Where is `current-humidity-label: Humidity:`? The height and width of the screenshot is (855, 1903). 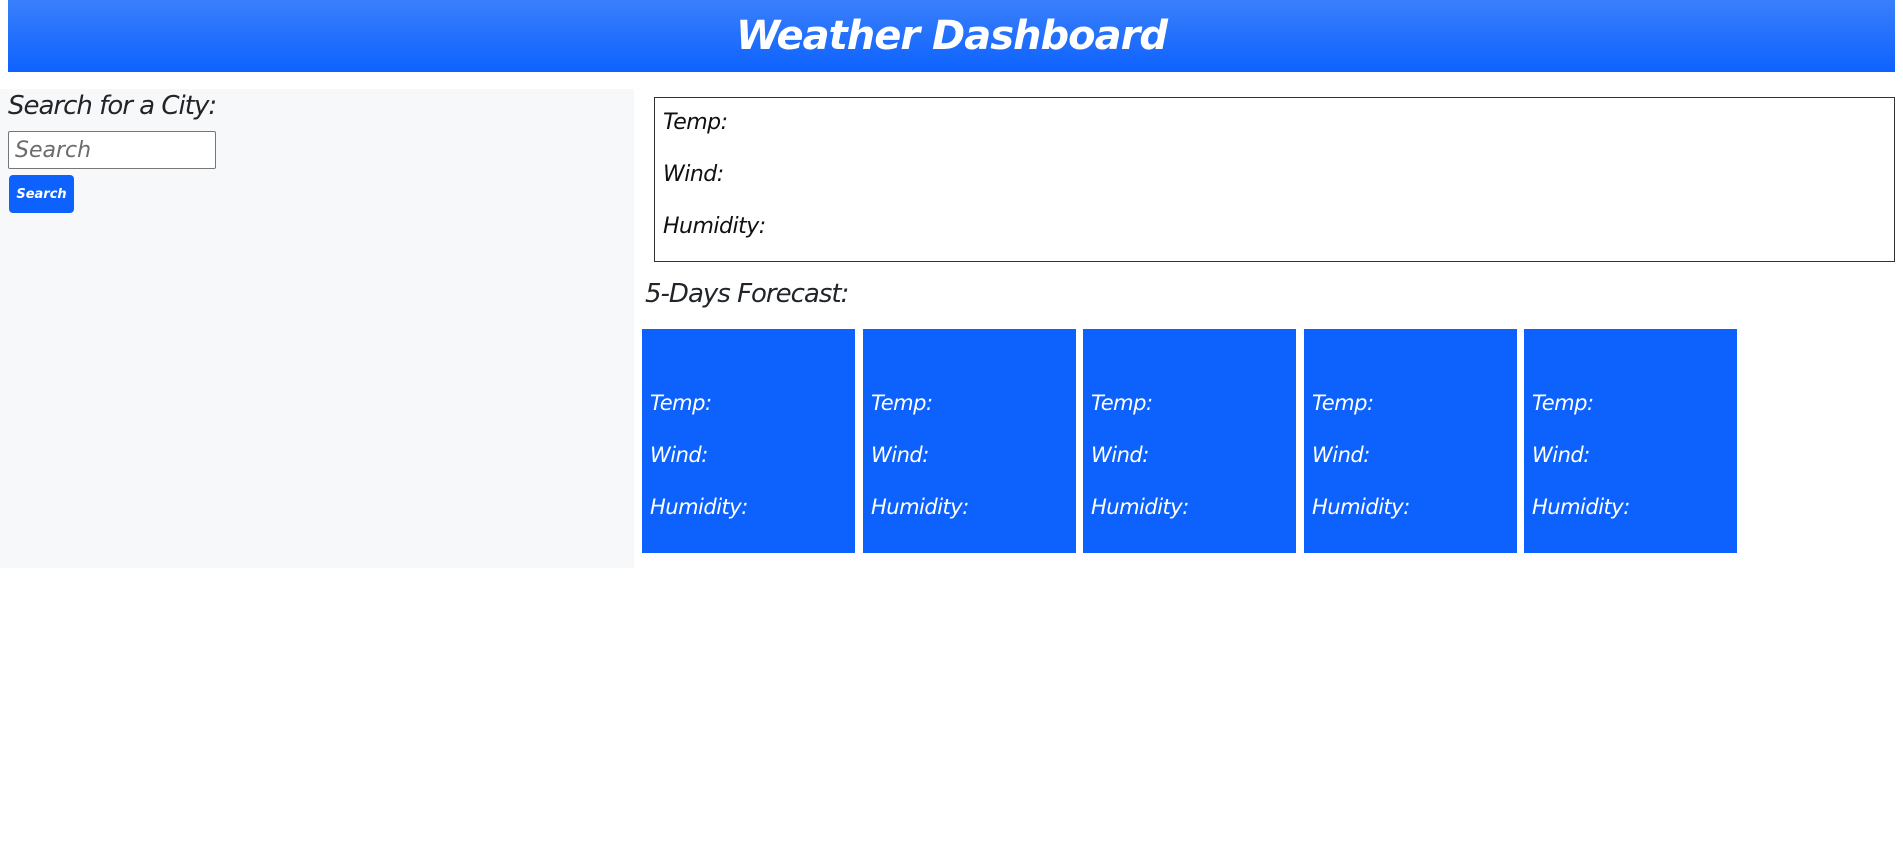 current-humidity-label: Humidity: is located at coordinates (714, 226).